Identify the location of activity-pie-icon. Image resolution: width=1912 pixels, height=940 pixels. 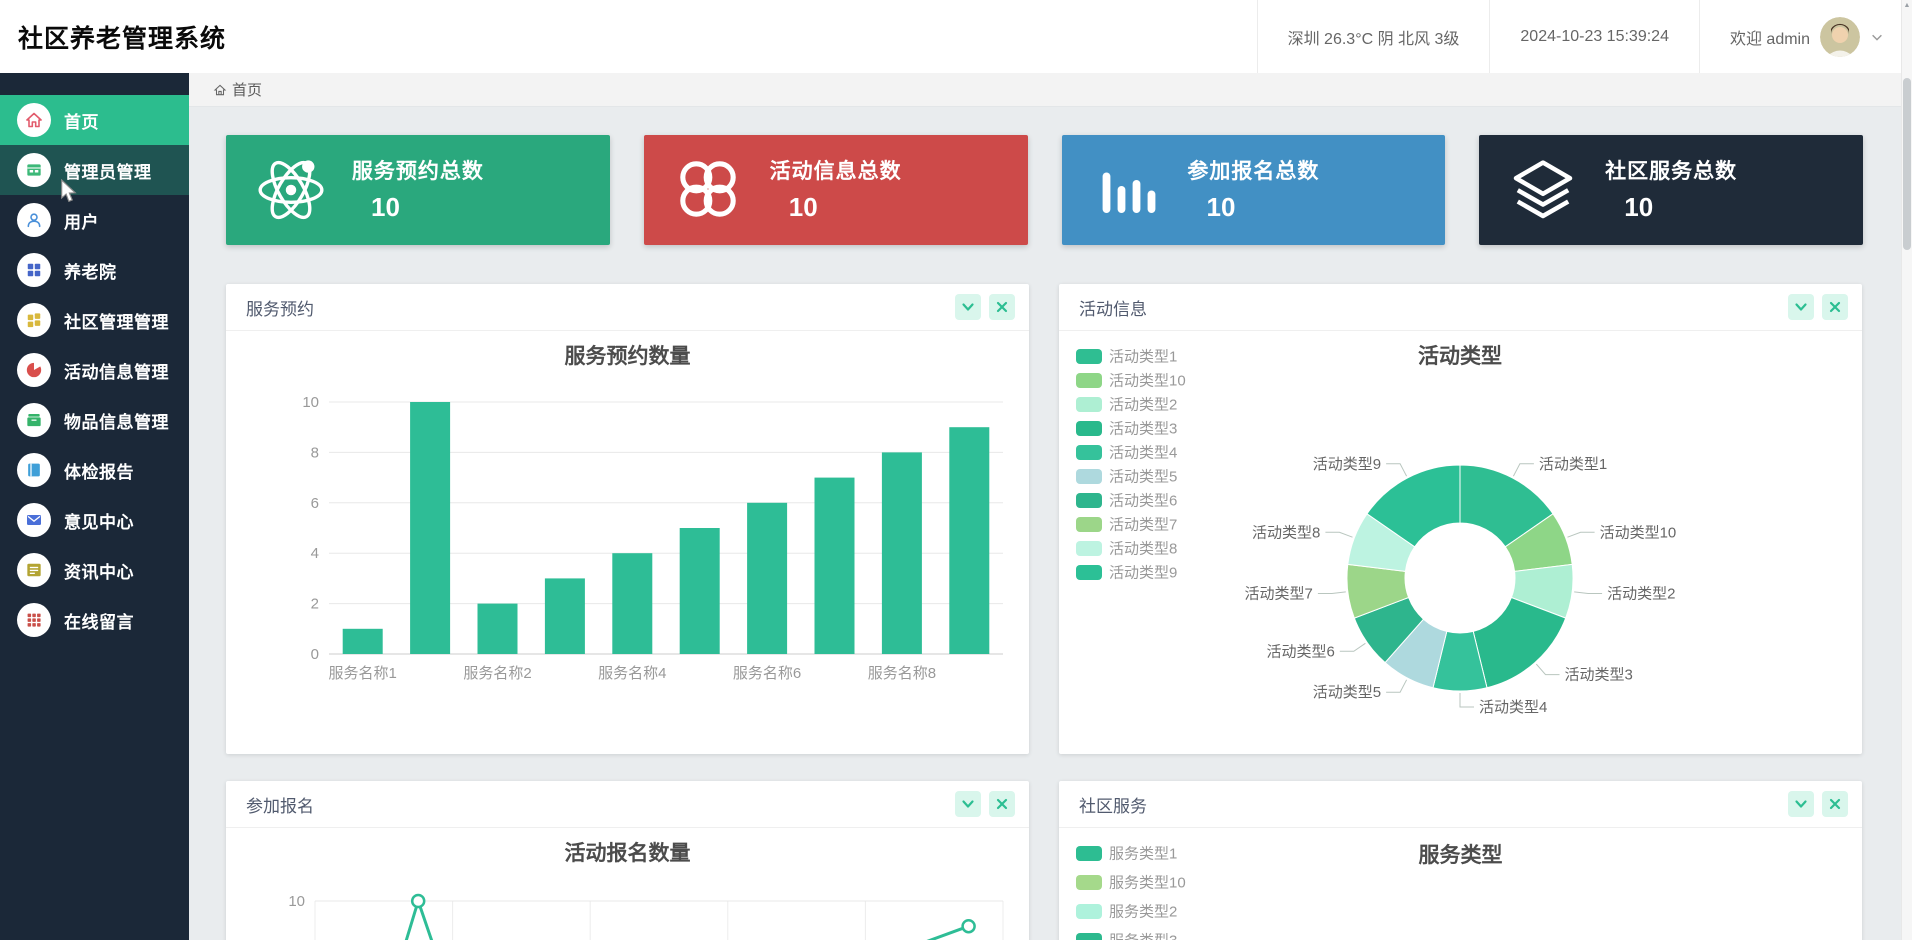
(34, 370).